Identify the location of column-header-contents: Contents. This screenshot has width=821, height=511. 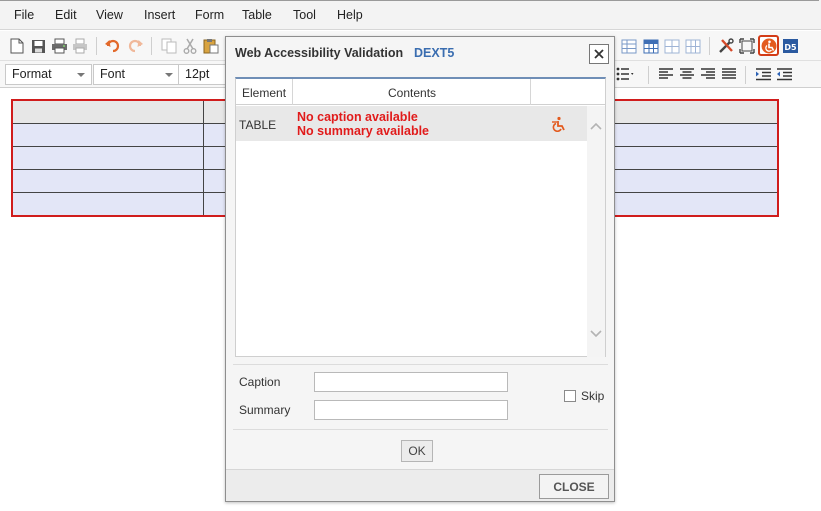
(412, 93).